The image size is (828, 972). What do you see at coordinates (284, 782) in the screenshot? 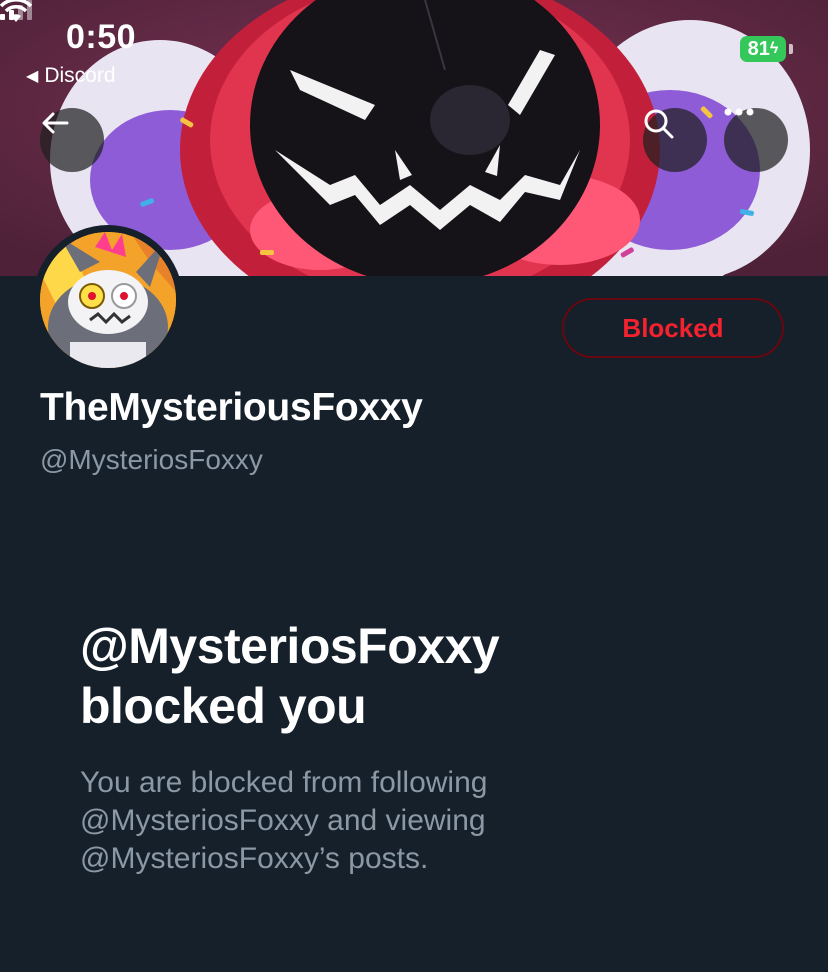
I see `blocked-desc-line-1: You are blocked from following` at bounding box center [284, 782].